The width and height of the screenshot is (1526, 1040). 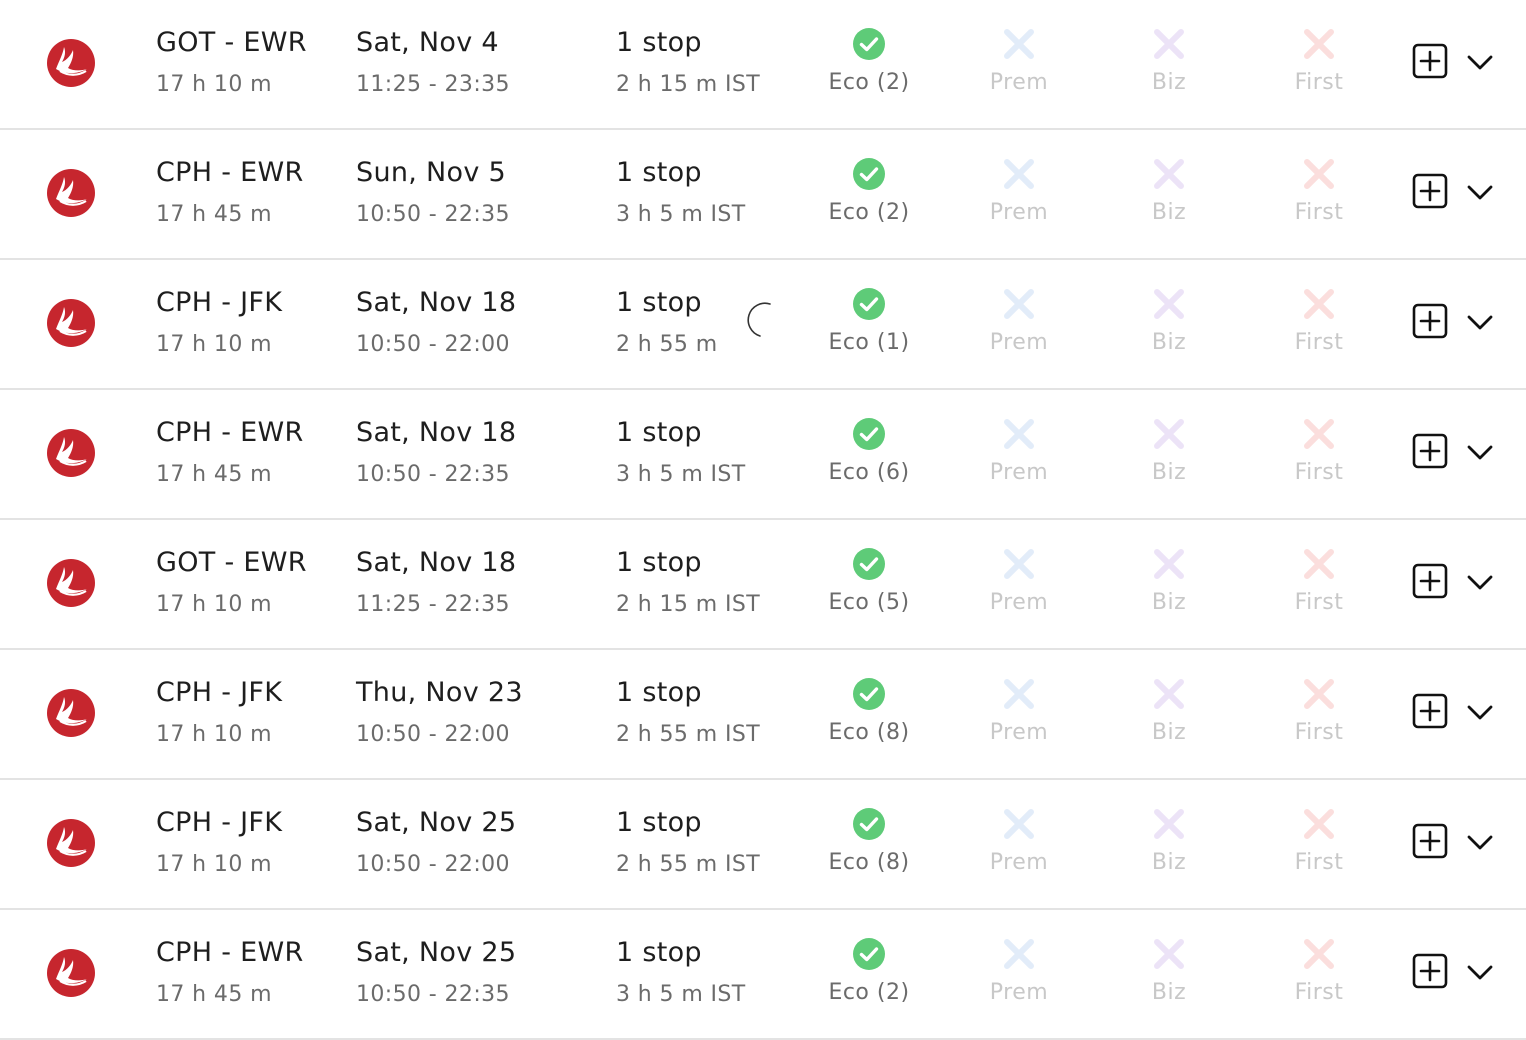 What do you see at coordinates (231, 562) in the screenshot?
I see `route-label: GOT - EWR` at bounding box center [231, 562].